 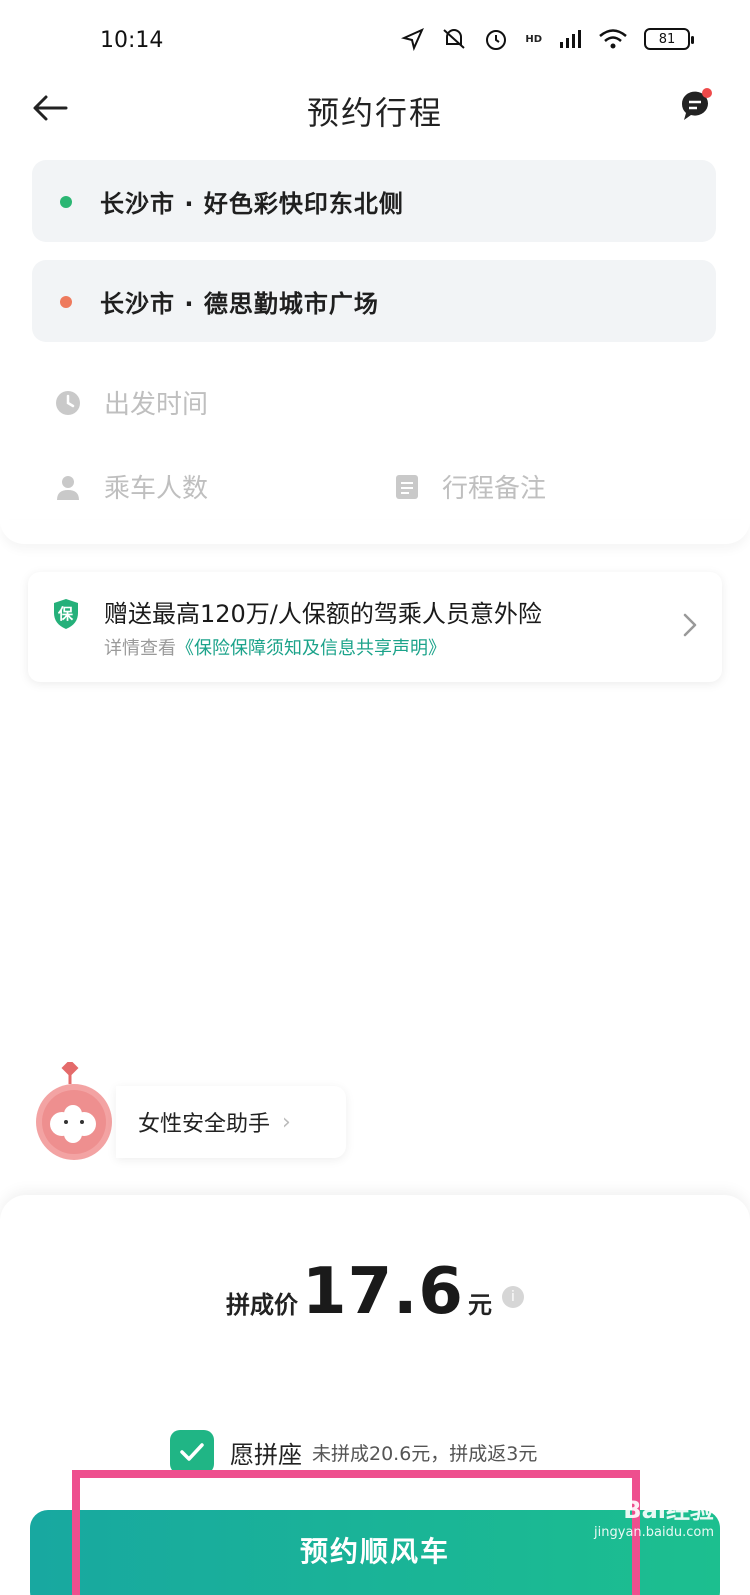 I want to click on person-icon, so click(x=68, y=487).